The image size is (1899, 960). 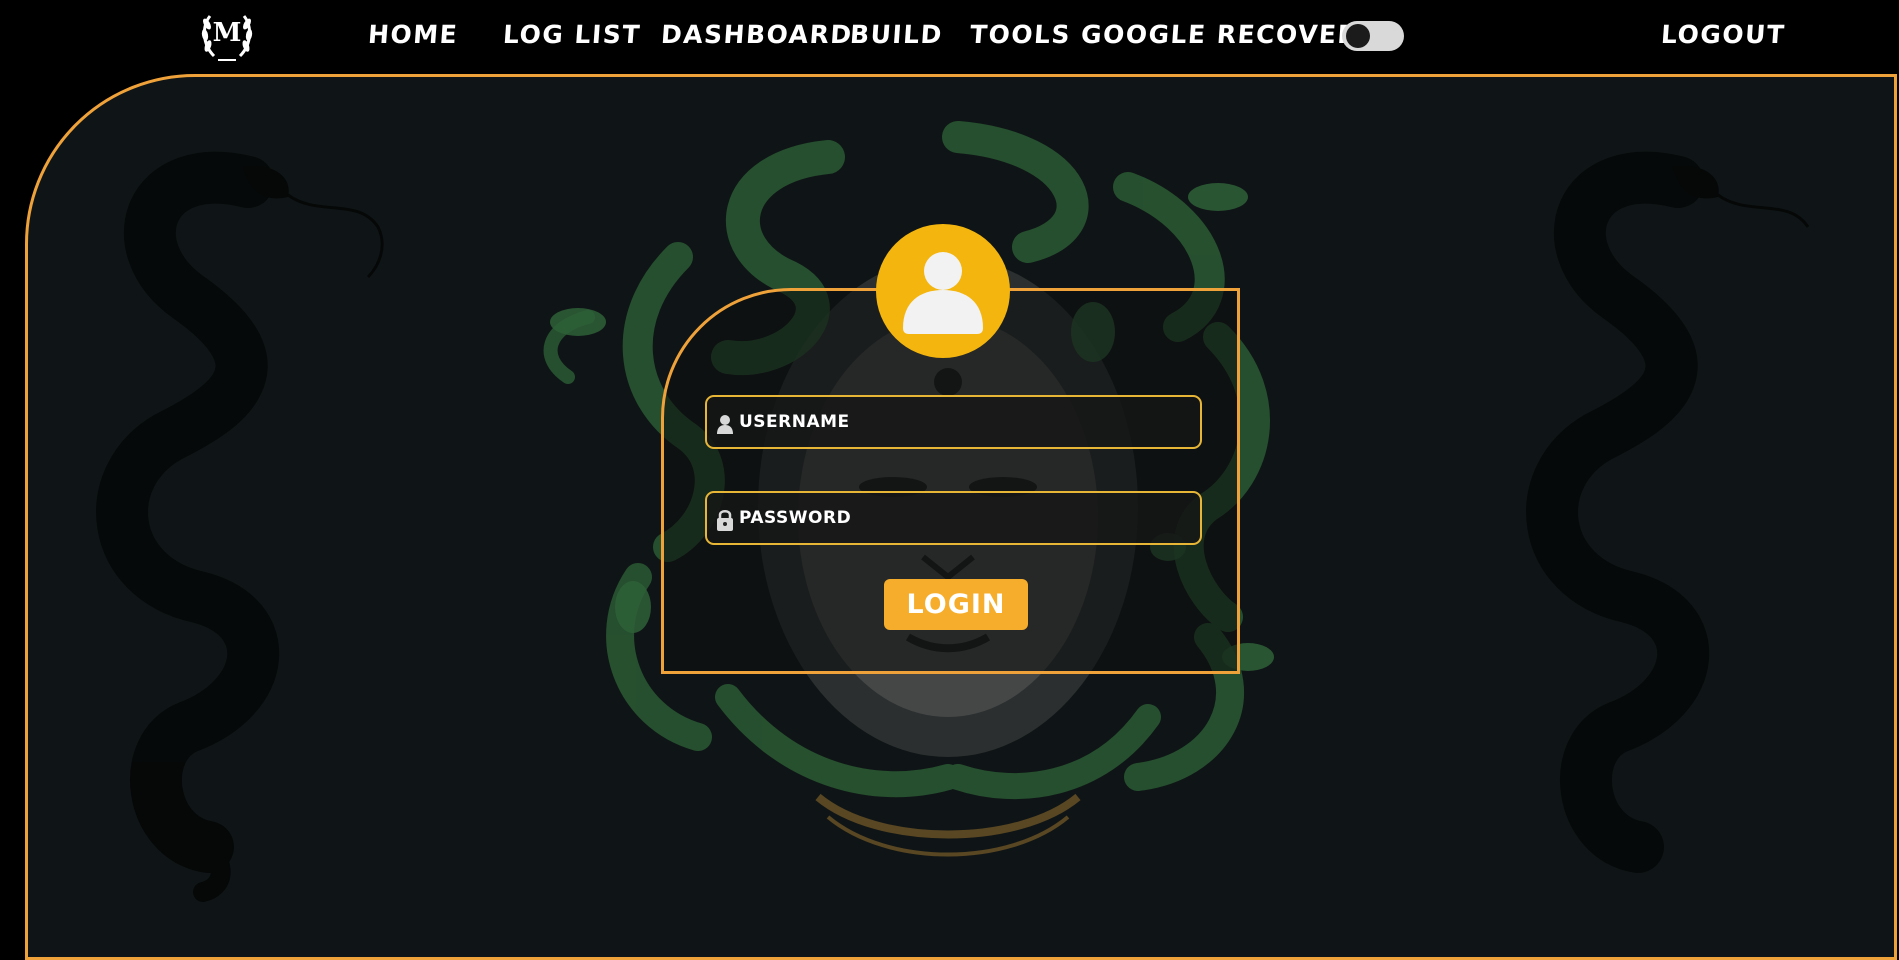 I want to click on username-placeholder: USERNAME, so click(x=794, y=422).